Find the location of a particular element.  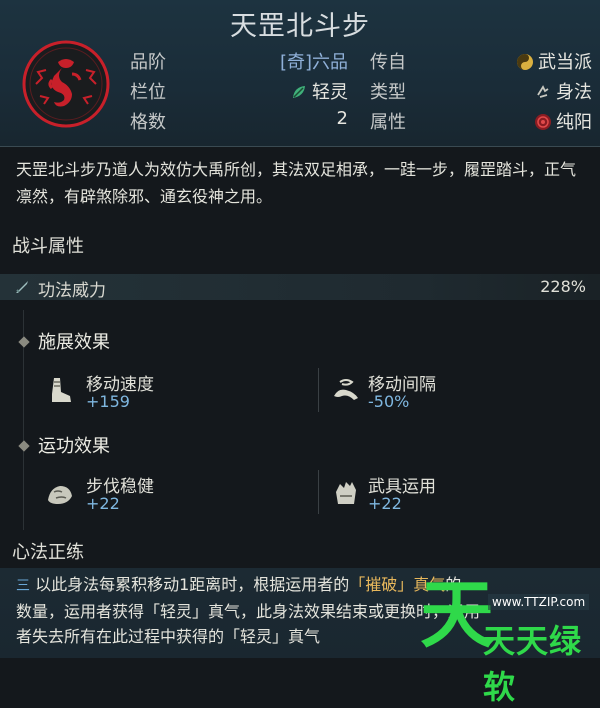

swirl-step-icon is located at coordinates (346, 389).